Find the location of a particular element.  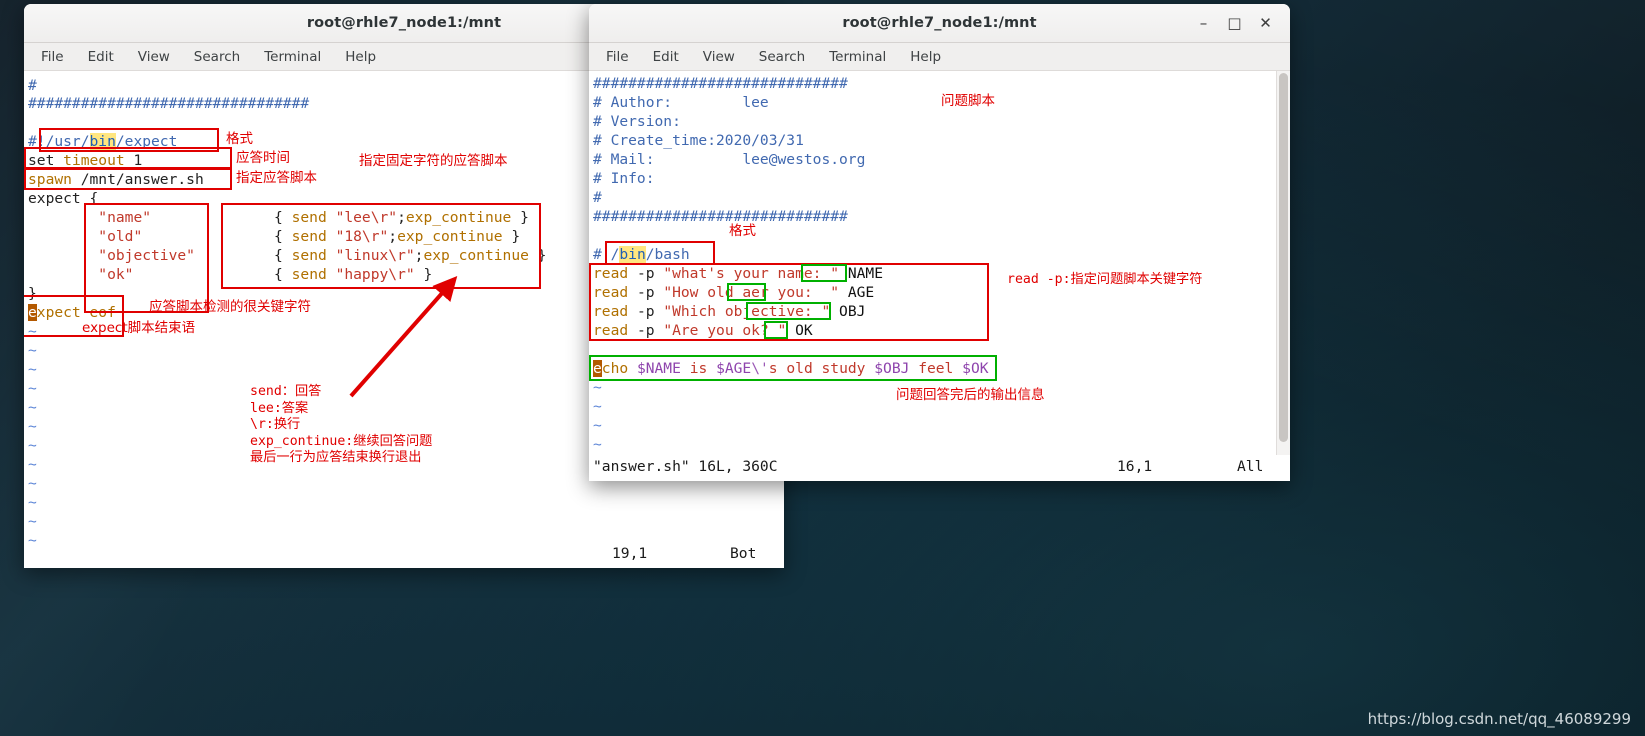

editor-scrollbar is located at coordinates (1283, 263).